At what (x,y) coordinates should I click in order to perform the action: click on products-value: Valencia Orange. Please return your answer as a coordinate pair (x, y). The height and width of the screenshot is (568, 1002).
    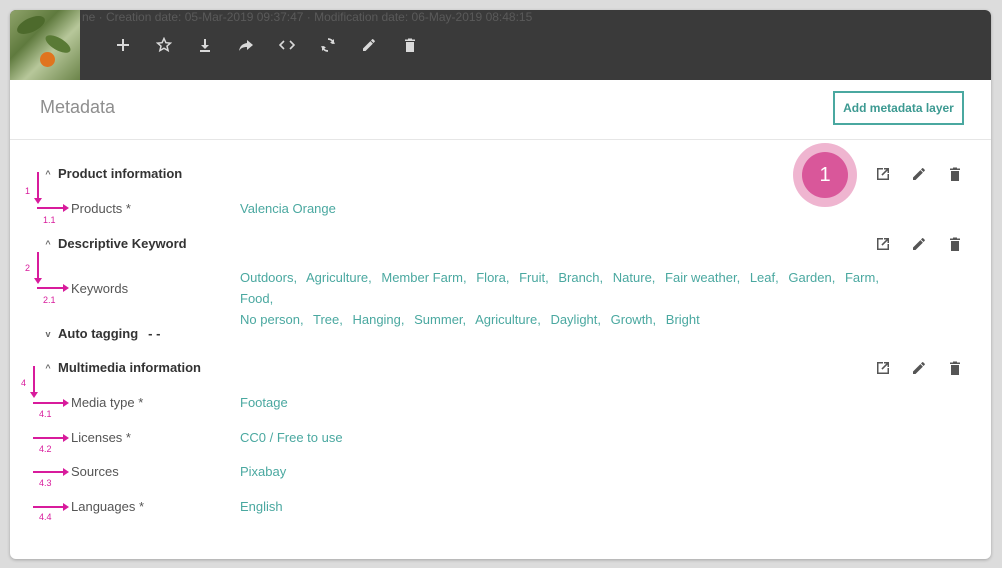
    Looking at the image, I should click on (288, 208).